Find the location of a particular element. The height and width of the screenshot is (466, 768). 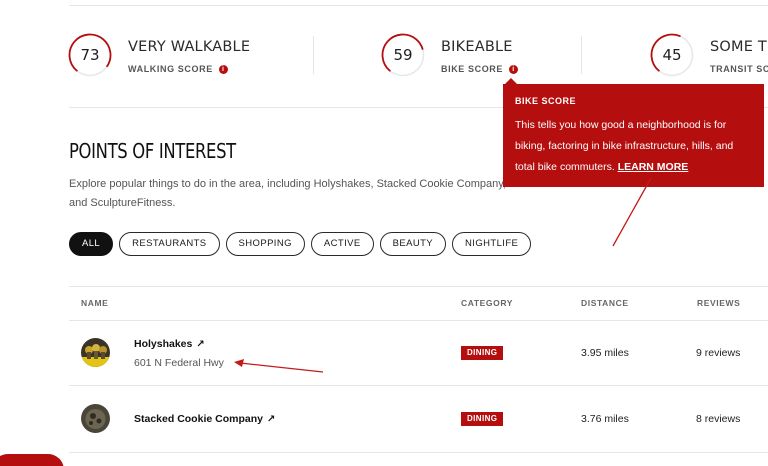

column-header-reviews: REVIEWS is located at coordinates (718, 303).